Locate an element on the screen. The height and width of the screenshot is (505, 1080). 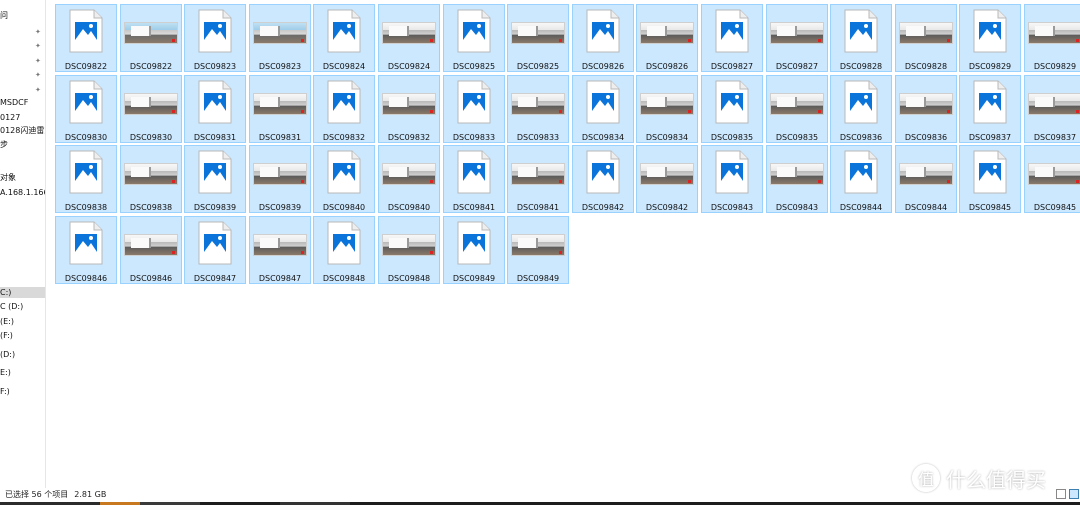
nav-item: 0127 is located at coordinates (10, 117).